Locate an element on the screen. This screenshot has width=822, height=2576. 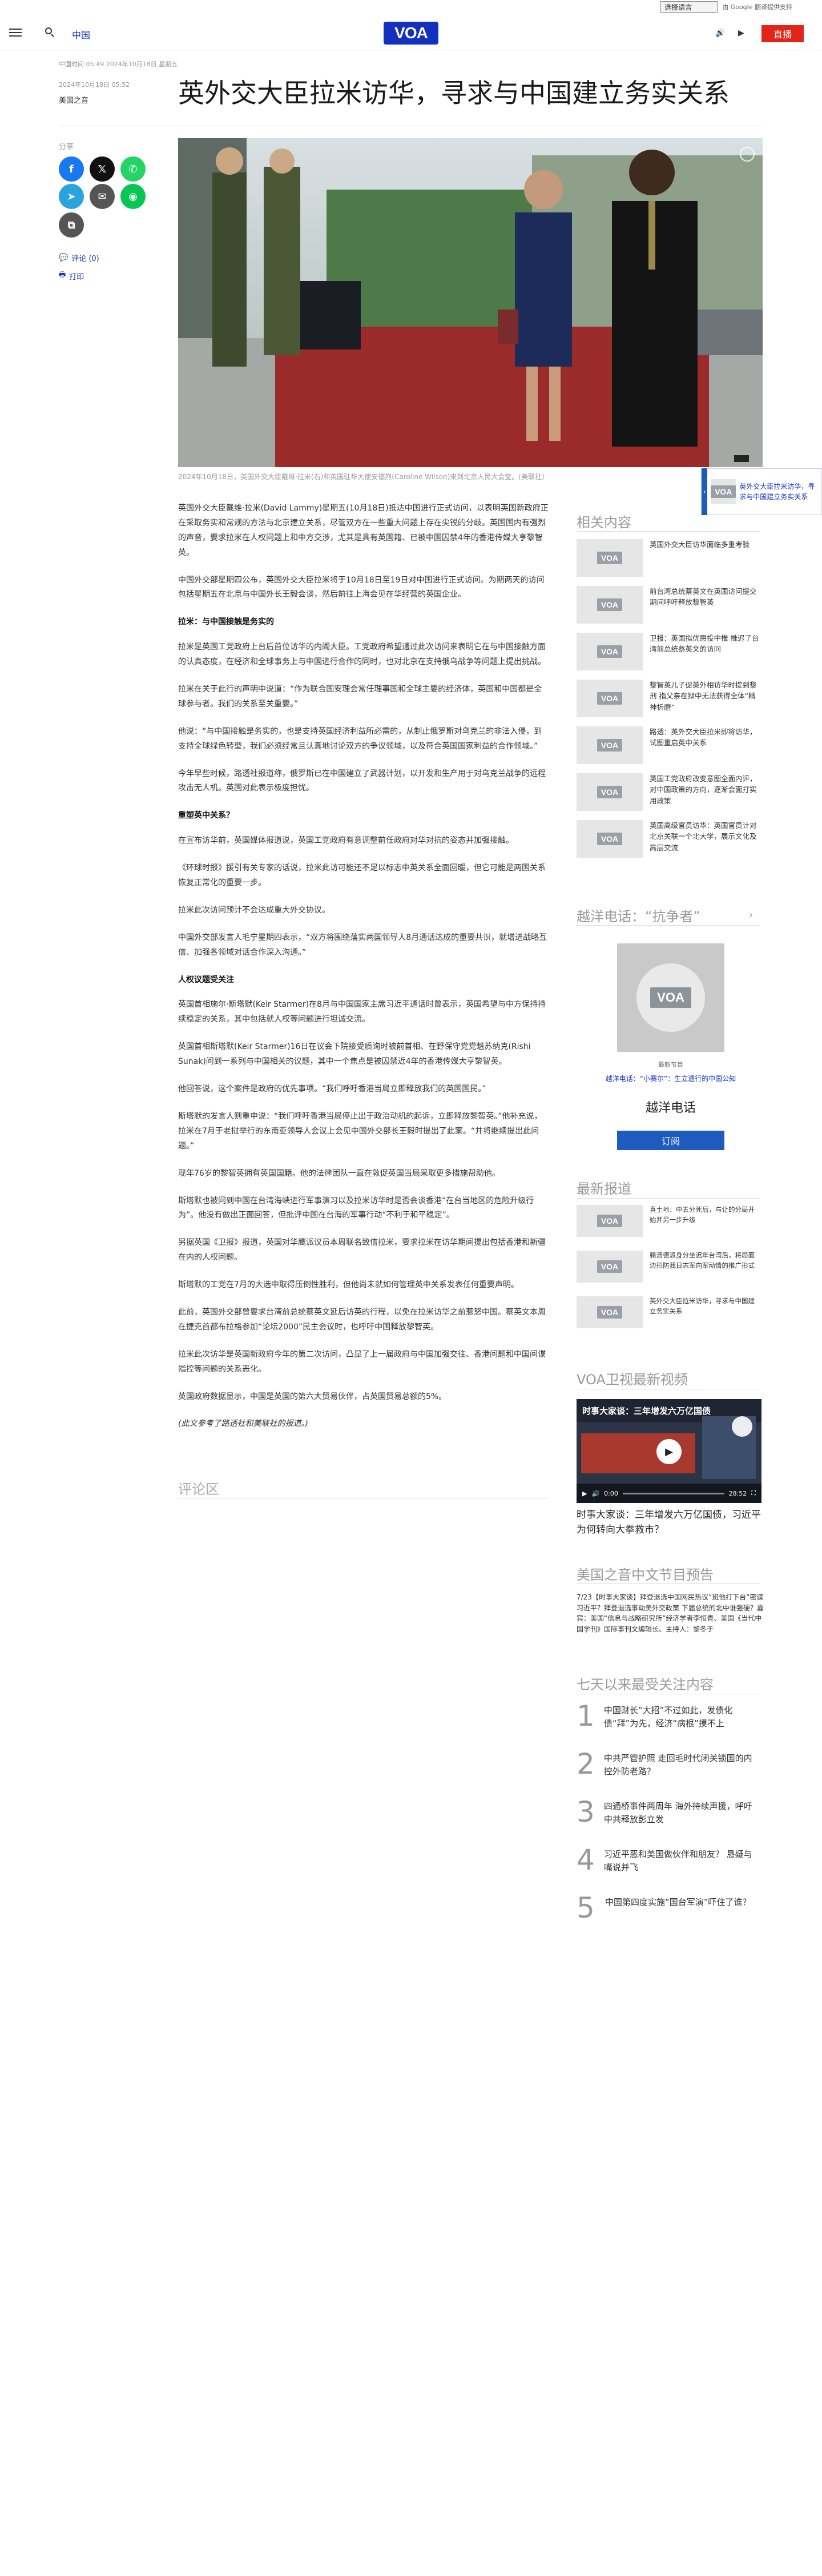
hero-photo is located at coordinates (470, 302).